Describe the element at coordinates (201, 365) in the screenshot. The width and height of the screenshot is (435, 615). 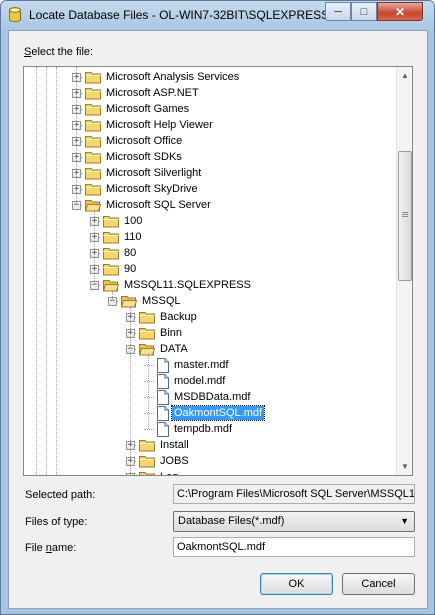
I see `tree-node-label: master.mdf` at that location.